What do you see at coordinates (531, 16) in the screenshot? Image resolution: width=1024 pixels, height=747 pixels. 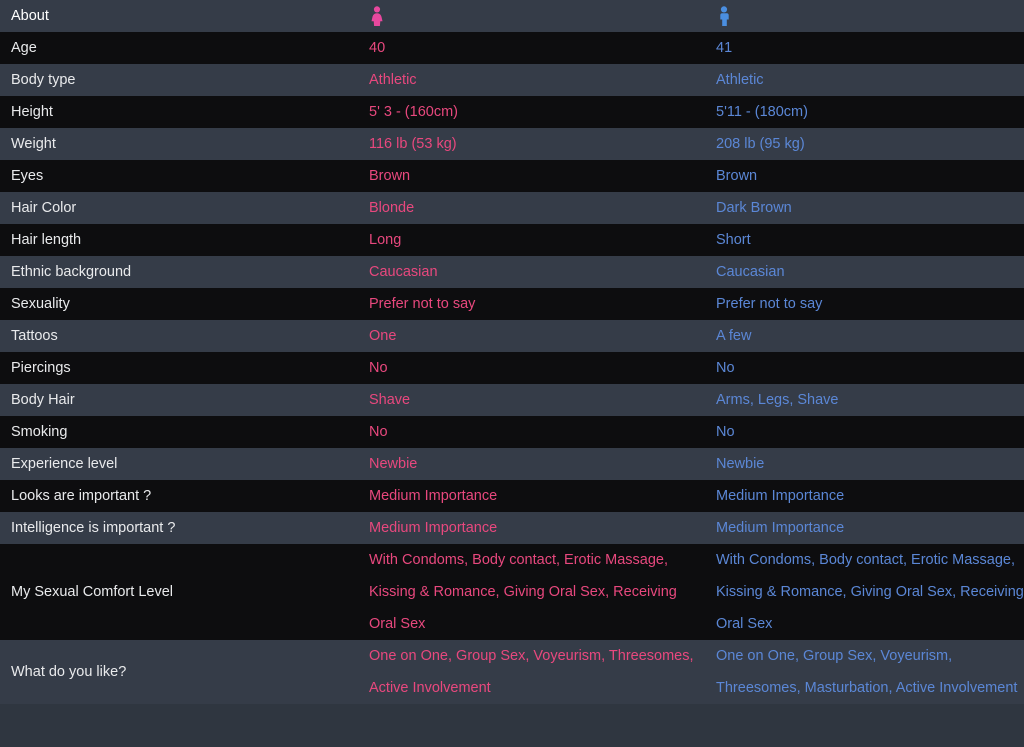 I see `female-column-header` at bounding box center [531, 16].